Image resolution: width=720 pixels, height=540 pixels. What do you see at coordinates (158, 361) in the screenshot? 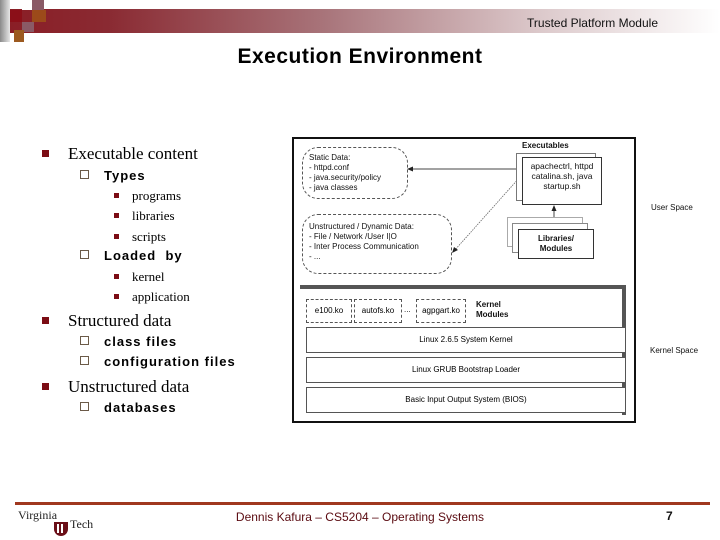
I see `sub-bullet-item: configuration files` at bounding box center [158, 361].